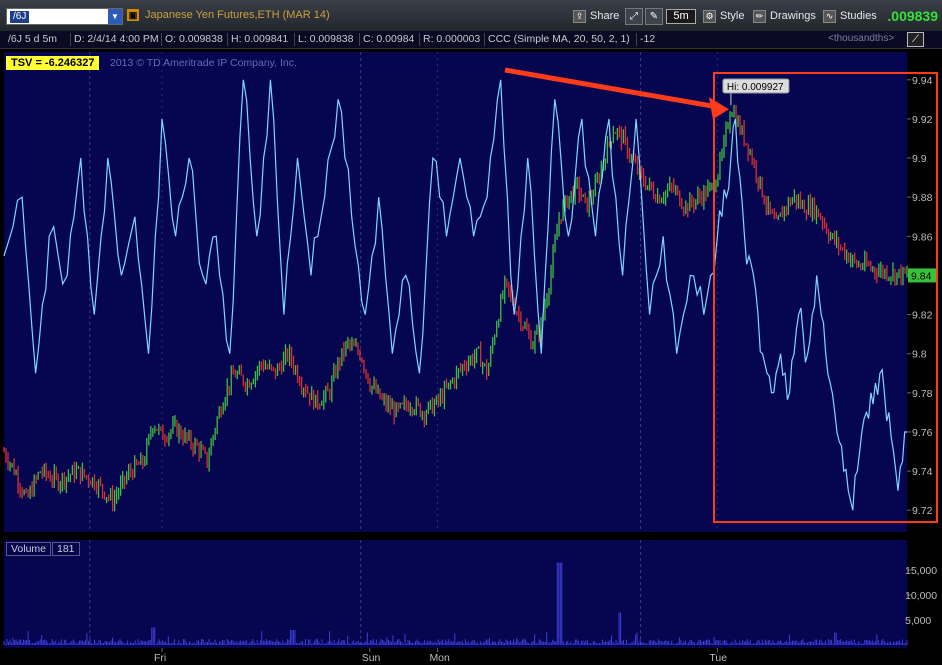 This screenshot has width=942, height=665. I want to click on price-tick-label: 9.9, so click(919, 159).